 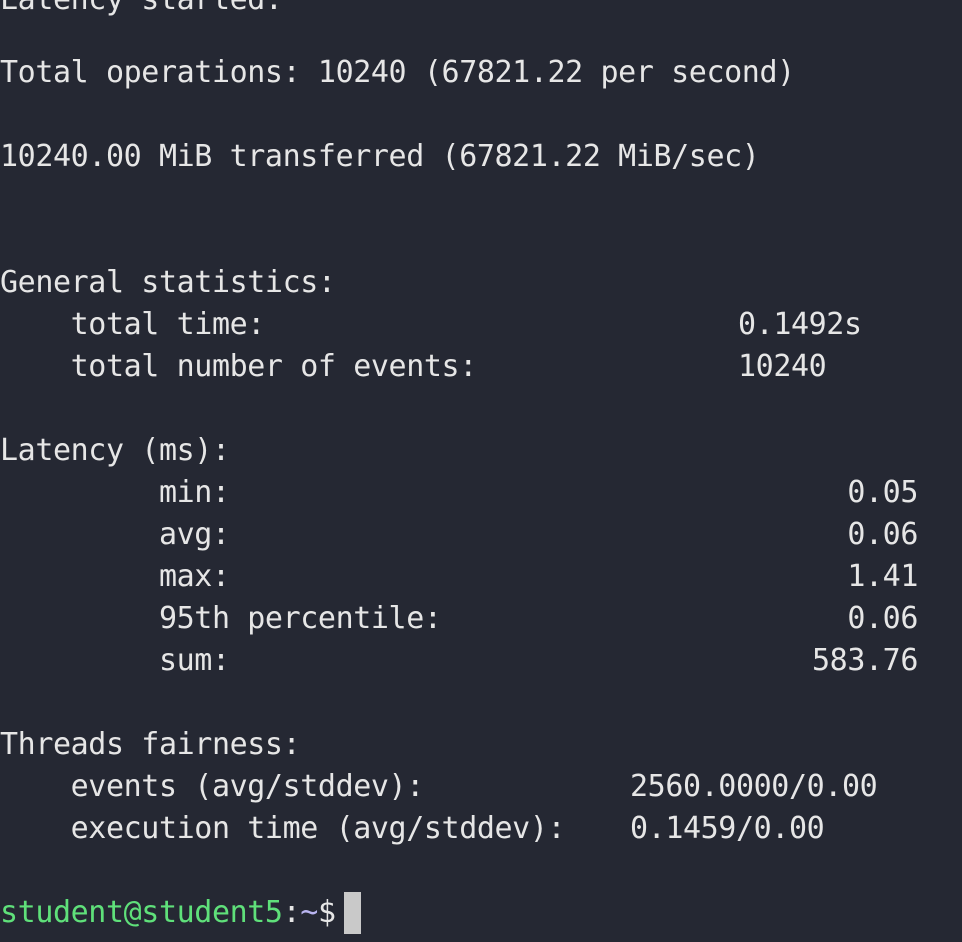 What do you see at coordinates (283, 828) in the screenshot?
I see `threads-exec-label: execution time (avg/stddev):` at bounding box center [283, 828].